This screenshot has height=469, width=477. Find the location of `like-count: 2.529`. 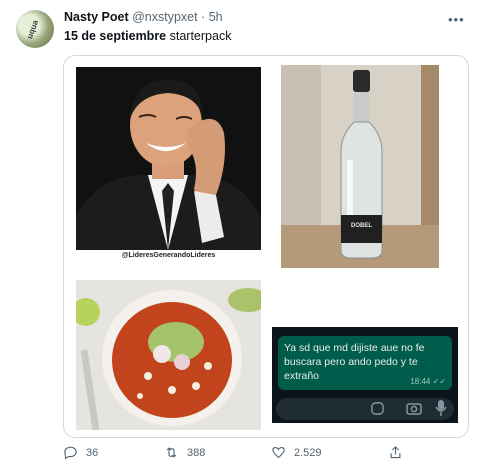

like-count: 2.529 is located at coordinates (308, 452).